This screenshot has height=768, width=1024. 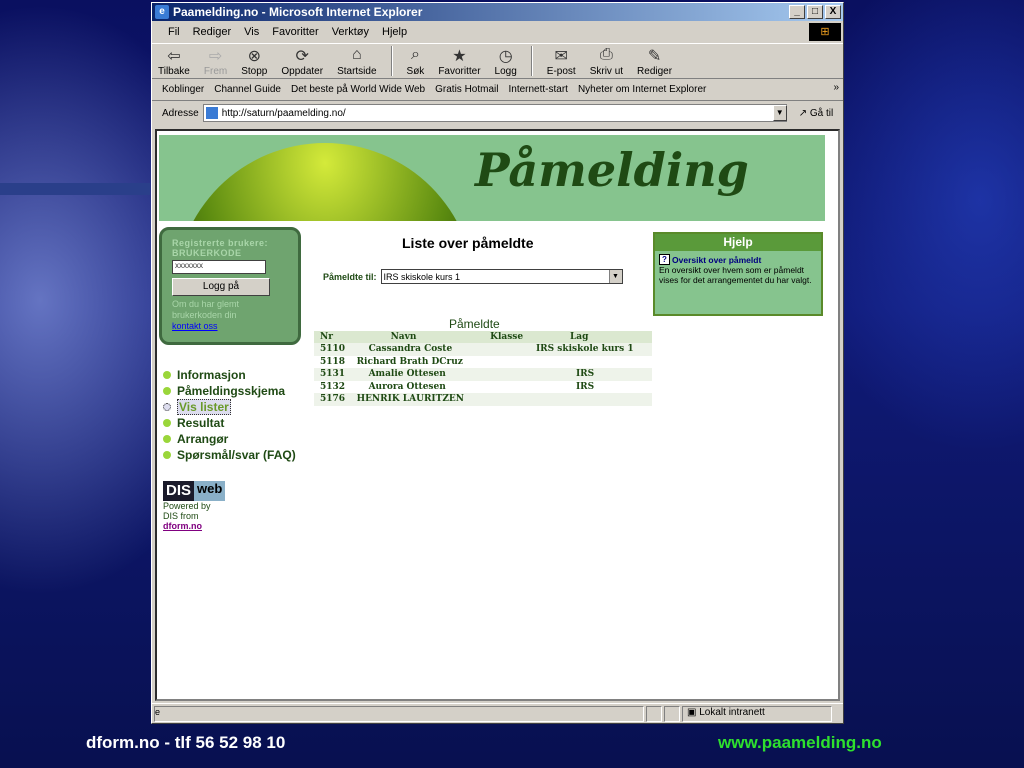 What do you see at coordinates (692, 712) in the screenshot?
I see `intranet-icon: ▣` at bounding box center [692, 712].